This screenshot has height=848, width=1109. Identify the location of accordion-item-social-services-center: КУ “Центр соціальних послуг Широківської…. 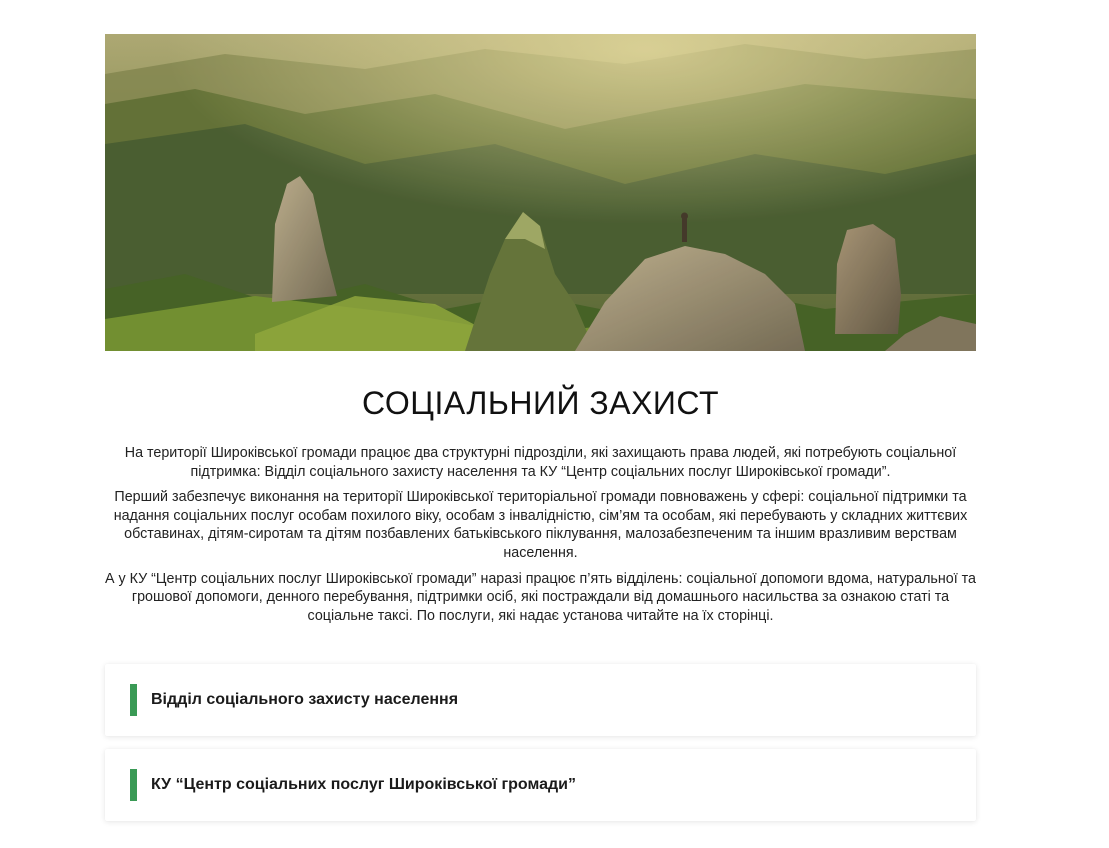
(540, 785).